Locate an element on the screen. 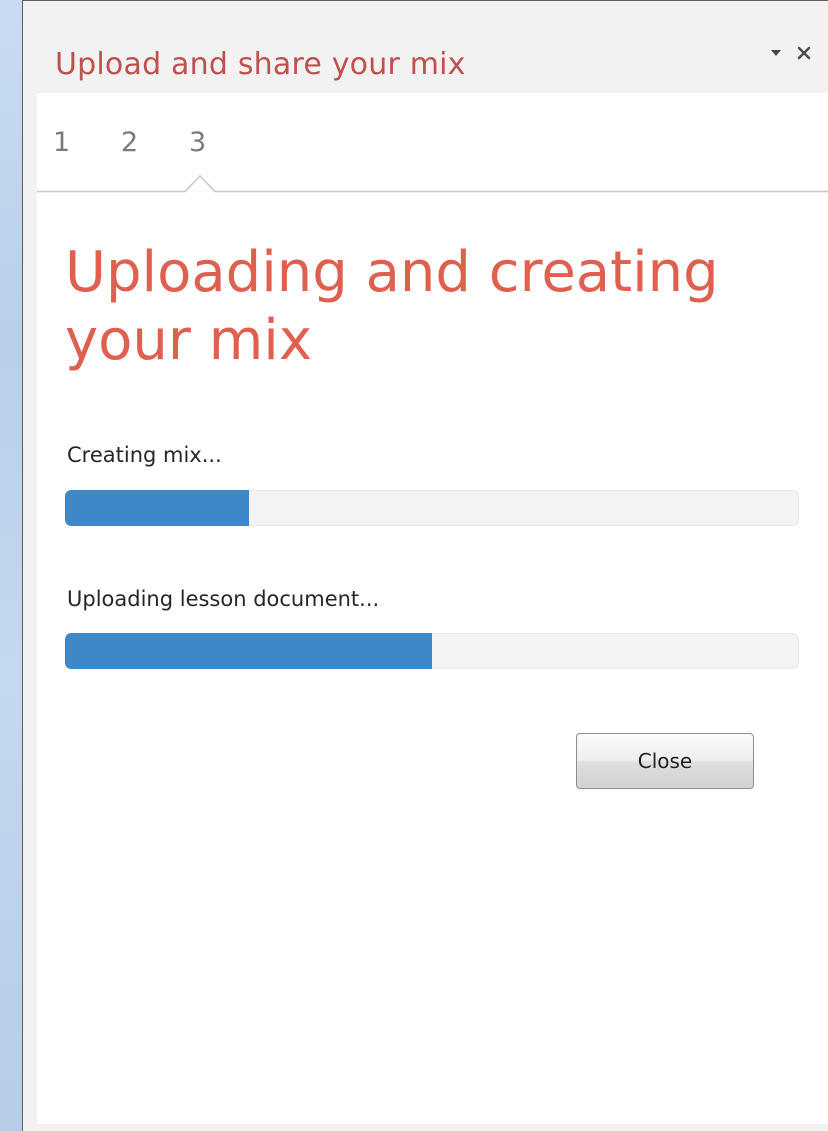 The width and height of the screenshot is (828, 1131). step-tabs: 1 2 3 is located at coordinates (155, 142).